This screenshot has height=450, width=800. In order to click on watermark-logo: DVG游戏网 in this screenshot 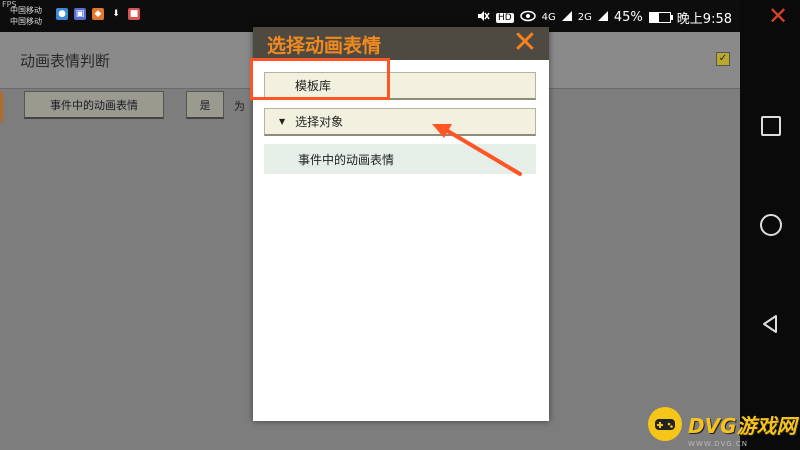, I will do `click(722, 424)`.